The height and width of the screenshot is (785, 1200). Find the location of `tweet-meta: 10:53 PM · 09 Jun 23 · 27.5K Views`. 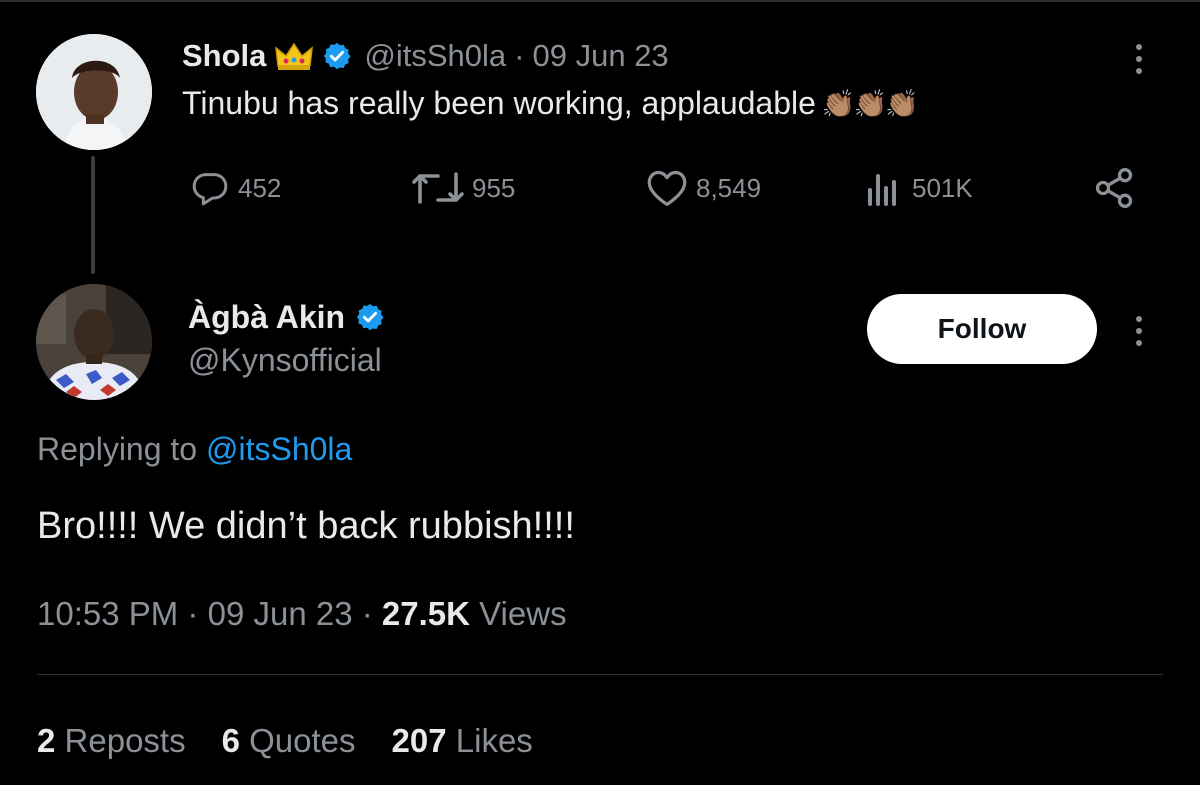

tweet-meta: 10:53 PM · 09 Jun 23 · 27.5K Views is located at coordinates (302, 614).